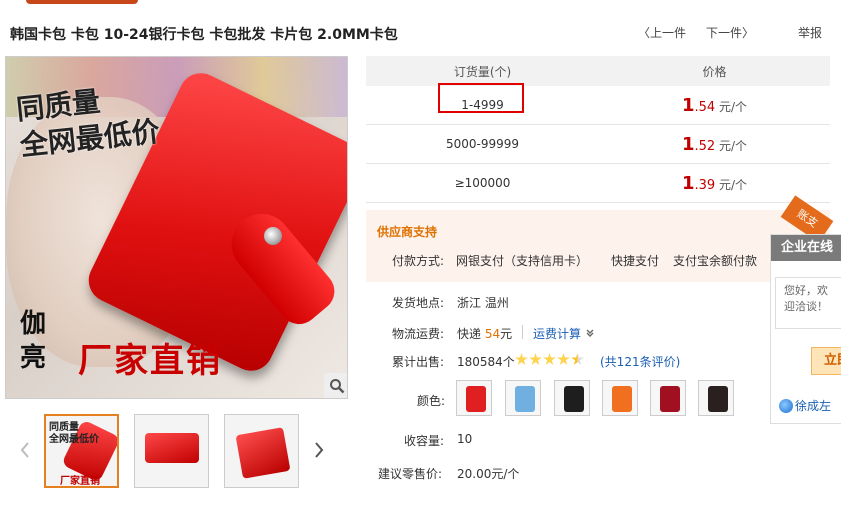 Image resolution: width=841 pixels, height=507 pixels. I want to click on ship-from-label: 发货地点:, so click(418, 303).